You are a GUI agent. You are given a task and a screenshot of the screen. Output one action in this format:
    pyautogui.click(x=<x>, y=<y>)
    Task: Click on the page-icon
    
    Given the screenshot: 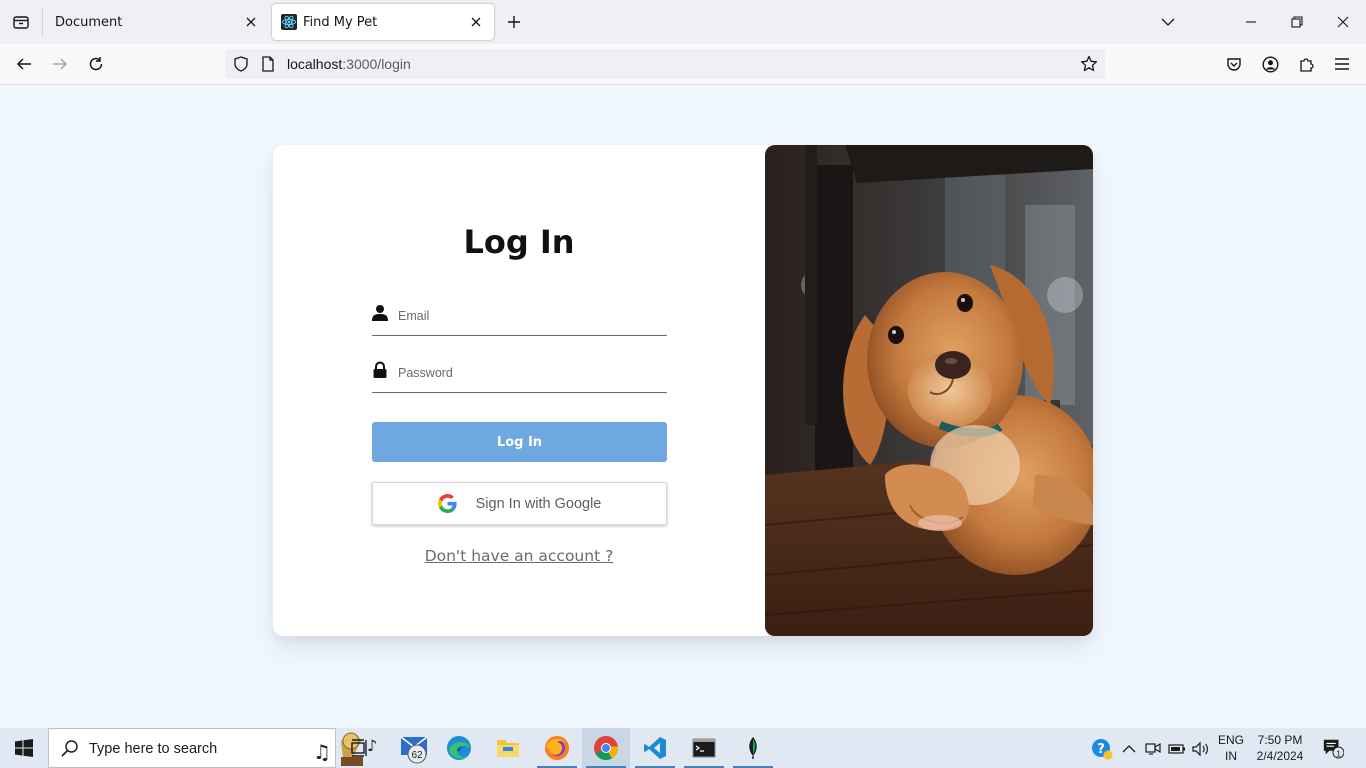 What is the action you would take?
    pyautogui.click(x=268, y=64)
    